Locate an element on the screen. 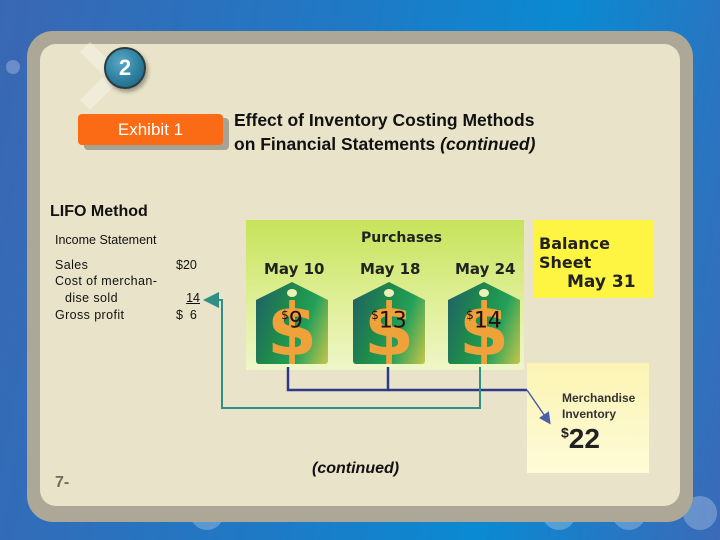 The height and width of the screenshot is (540, 720). continued-note: (continued) is located at coordinates (356, 468).